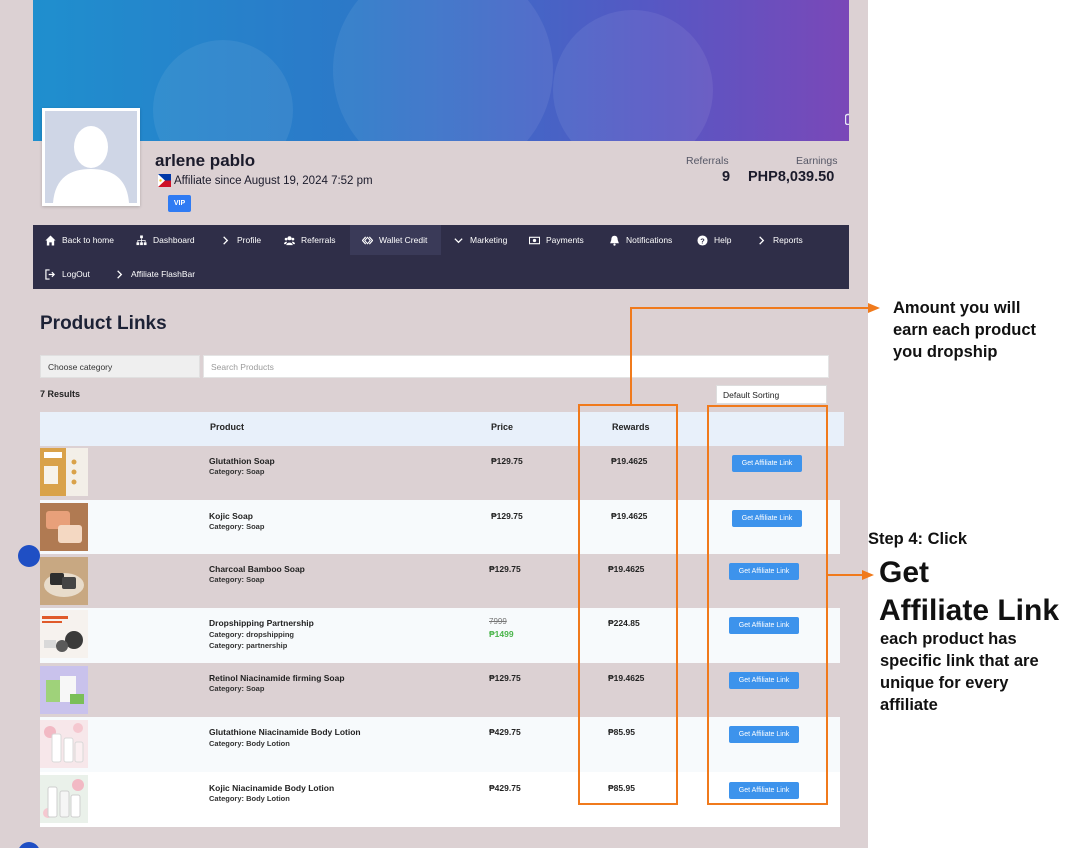  I want to click on annotation-line-text: you dropship, so click(945, 352).